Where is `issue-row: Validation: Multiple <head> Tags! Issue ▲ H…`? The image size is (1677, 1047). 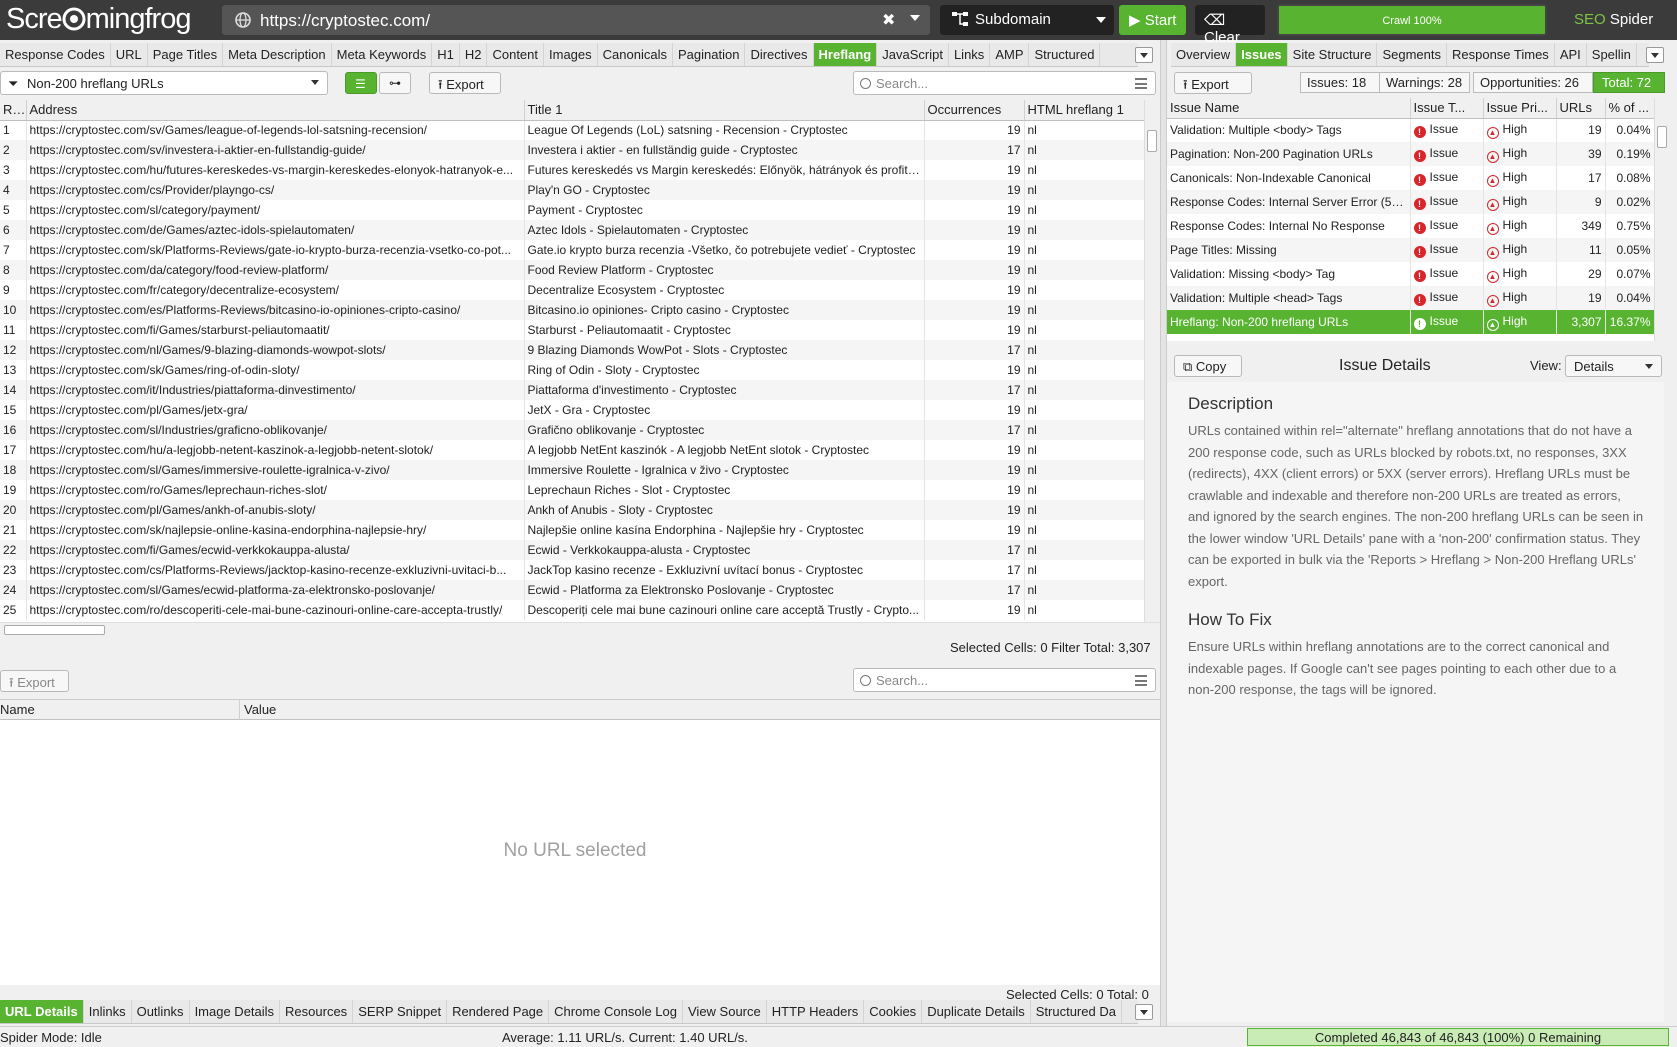
issue-row: Validation: Multiple <head> Tags! Issue ▲ H… is located at coordinates (1410, 298).